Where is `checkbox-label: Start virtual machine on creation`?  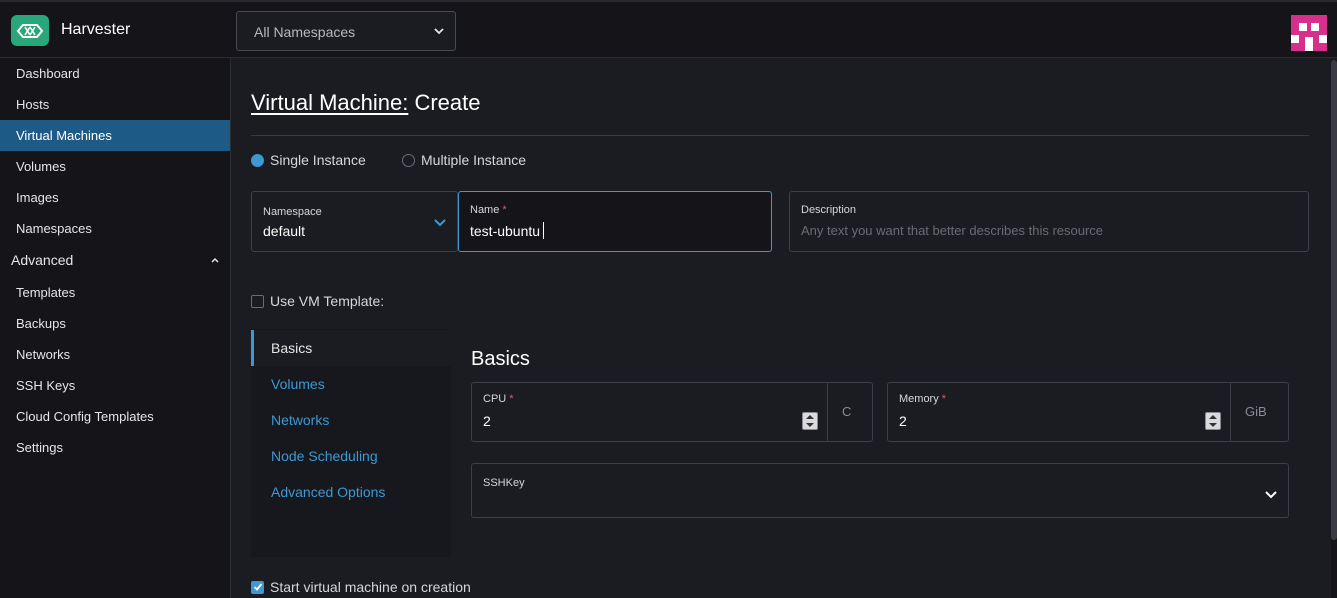
checkbox-label: Start virtual machine on creation is located at coordinates (370, 587).